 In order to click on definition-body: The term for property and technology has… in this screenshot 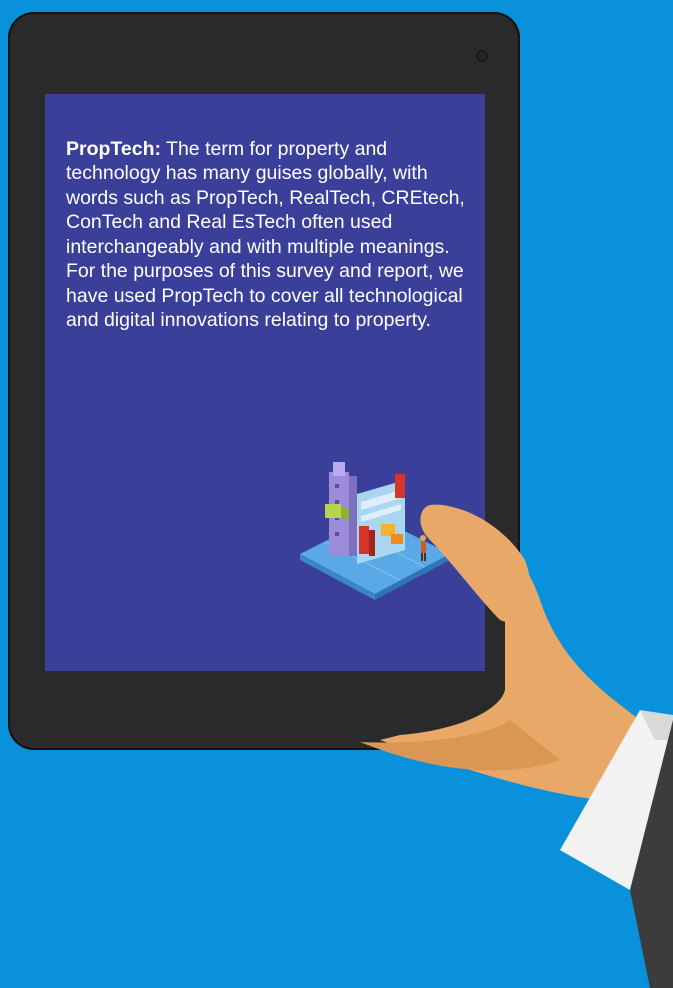, I will do `click(265, 234)`.